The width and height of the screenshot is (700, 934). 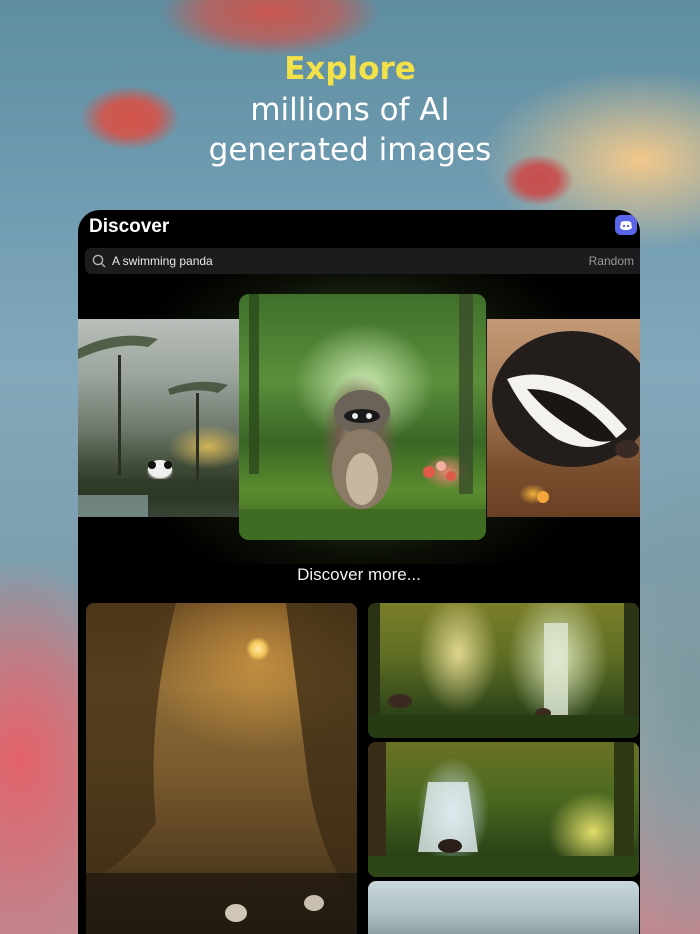 What do you see at coordinates (359, 228) in the screenshot?
I see `top-bar: Discover` at bounding box center [359, 228].